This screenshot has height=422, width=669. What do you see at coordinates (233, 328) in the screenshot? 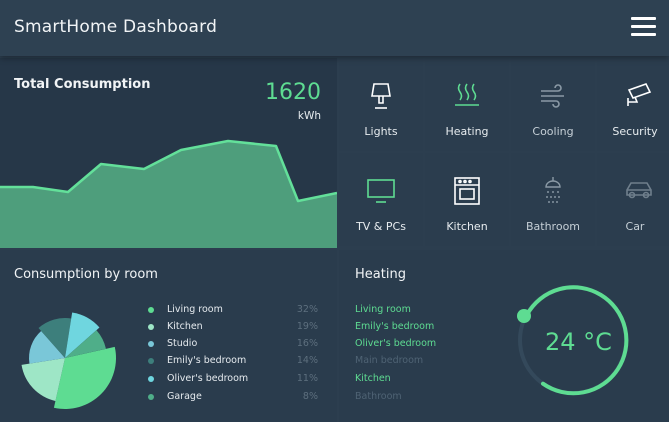
I see `room-legend-item: Kitchen 19%` at bounding box center [233, 328].